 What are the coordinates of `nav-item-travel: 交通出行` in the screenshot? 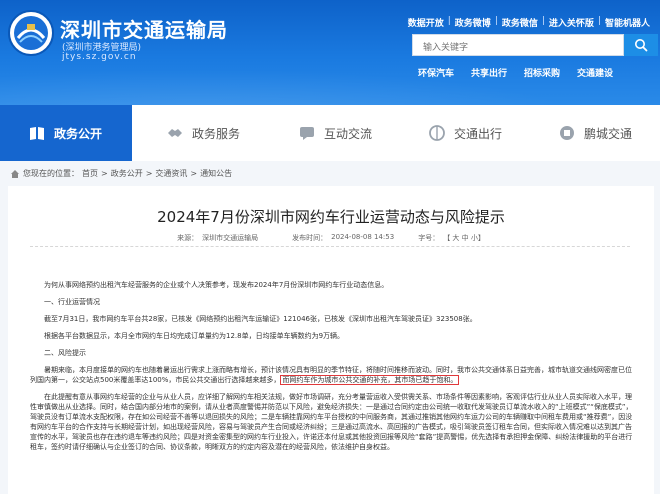 It's located at (483, 133).